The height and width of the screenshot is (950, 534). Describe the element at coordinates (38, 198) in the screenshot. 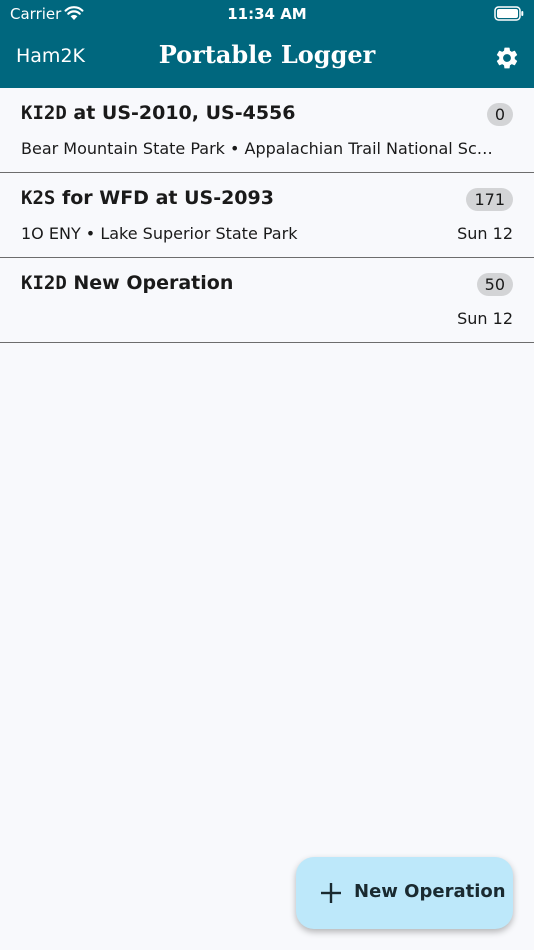

I see `operation-callsign: K2S` at that location.